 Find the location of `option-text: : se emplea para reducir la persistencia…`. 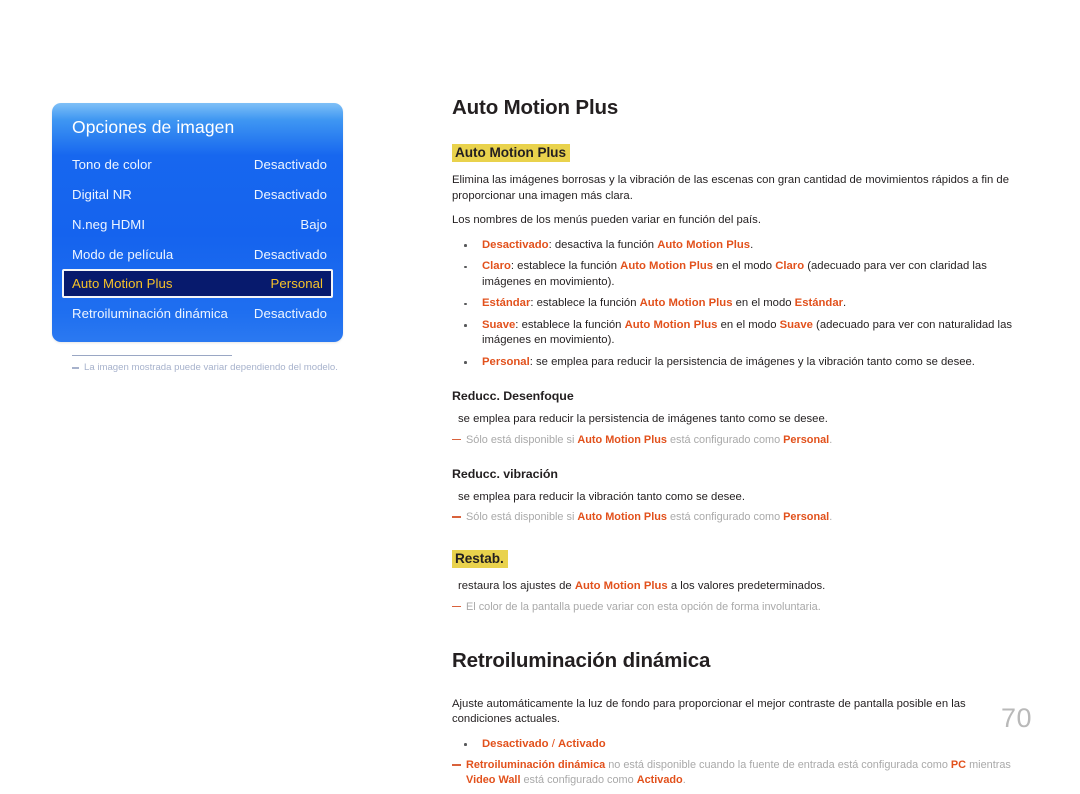

option-text: : se emplea para reducir la persistencia… is located at coordinates (752, 361).